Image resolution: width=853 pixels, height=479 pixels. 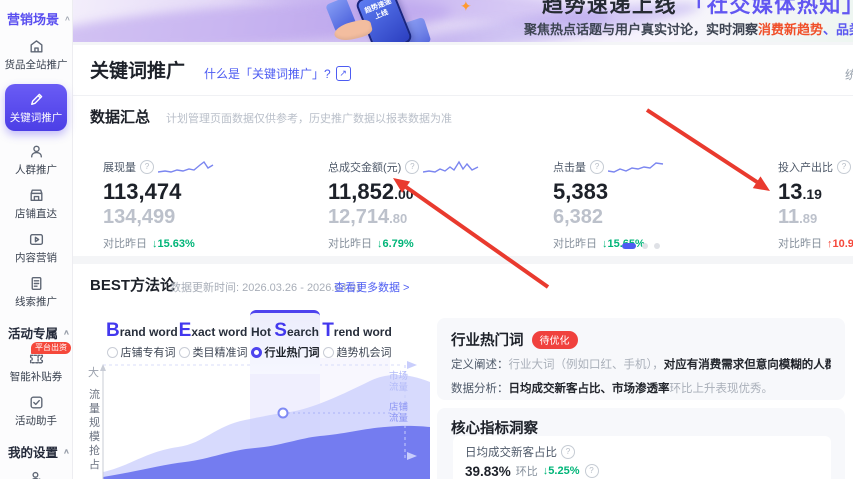 What do you see at coordinates (142, 191) in the screenshot?
I see `metric-value: 113,474` at bounding box center [142, 191].